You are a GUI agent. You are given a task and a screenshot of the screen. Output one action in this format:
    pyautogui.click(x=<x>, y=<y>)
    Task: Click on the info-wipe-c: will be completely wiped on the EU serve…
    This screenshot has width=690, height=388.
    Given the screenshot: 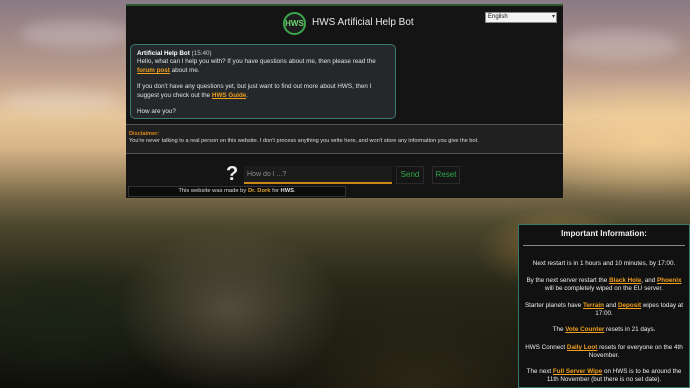 What is the action you would take?
    pyautogui.click(x=604, y=289)
    